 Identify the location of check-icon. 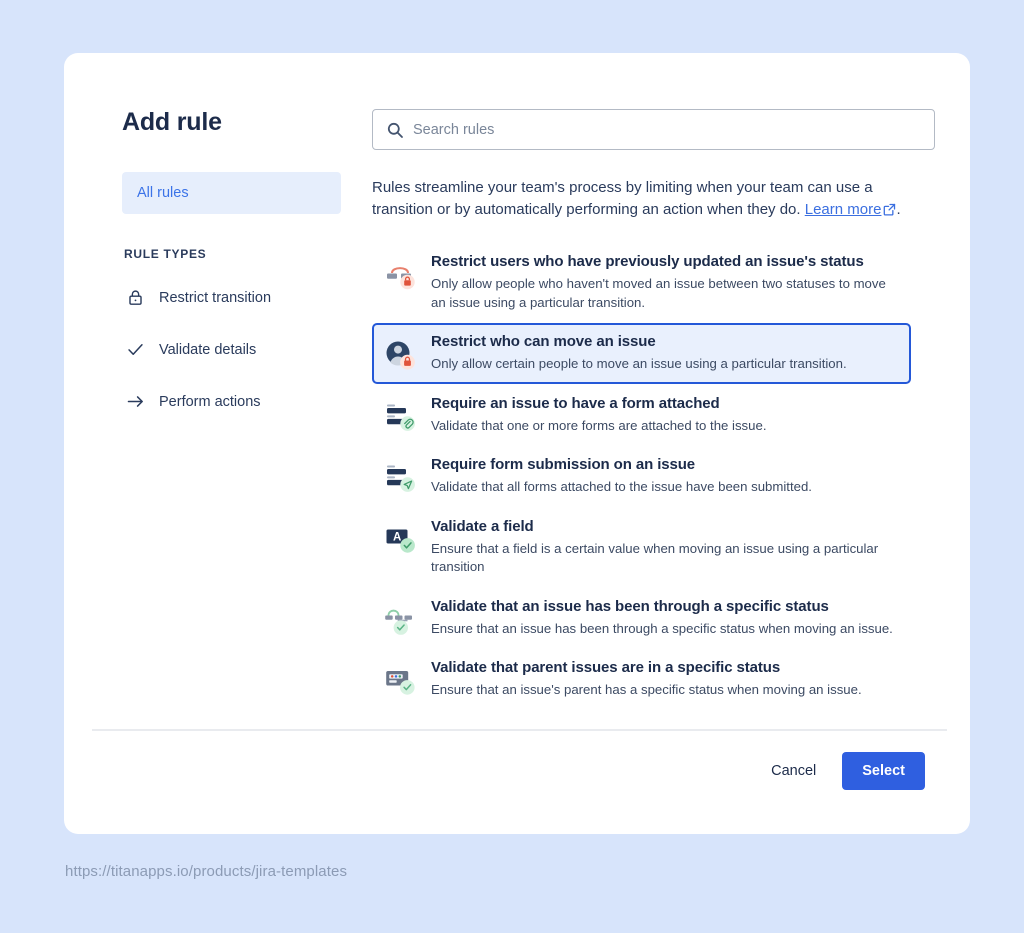
(135, 350).